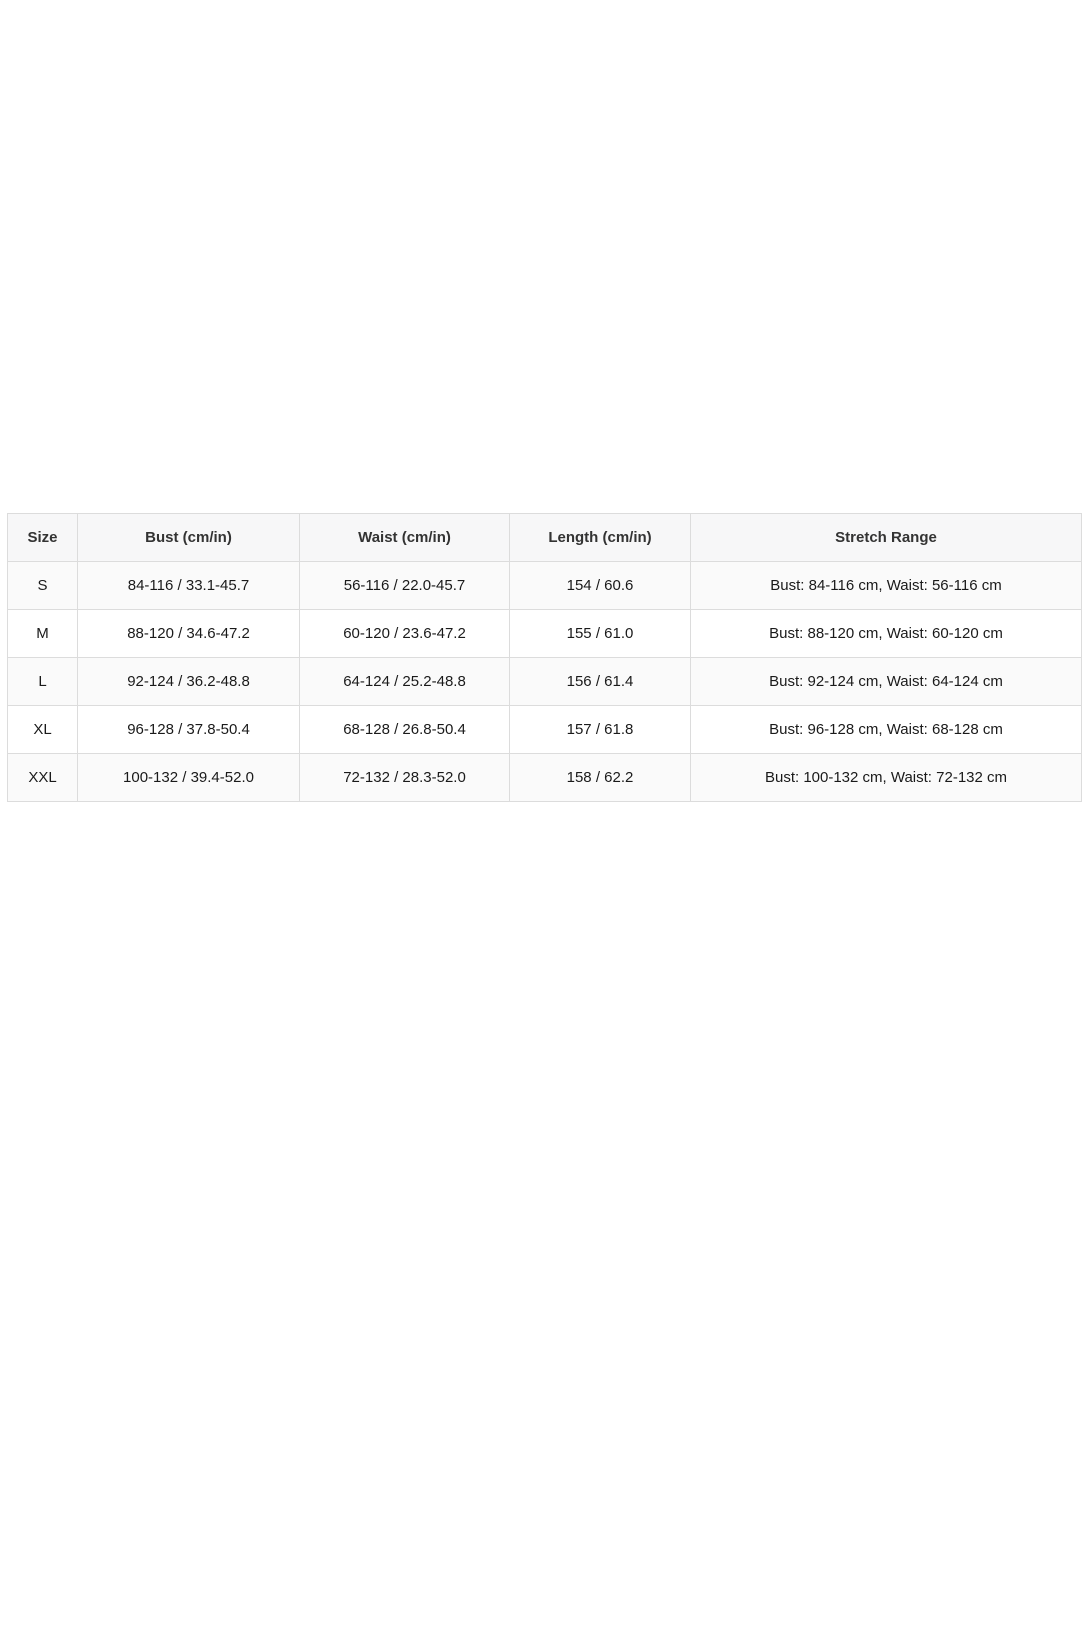 The image size is (1088, 1632). What do you see at coordinates (886, 585) in the screenshot?
I see `cell-stretch-range: Bust: 84-116 cm, Waist: 56-116 cm` at bounding box center [886, 585].